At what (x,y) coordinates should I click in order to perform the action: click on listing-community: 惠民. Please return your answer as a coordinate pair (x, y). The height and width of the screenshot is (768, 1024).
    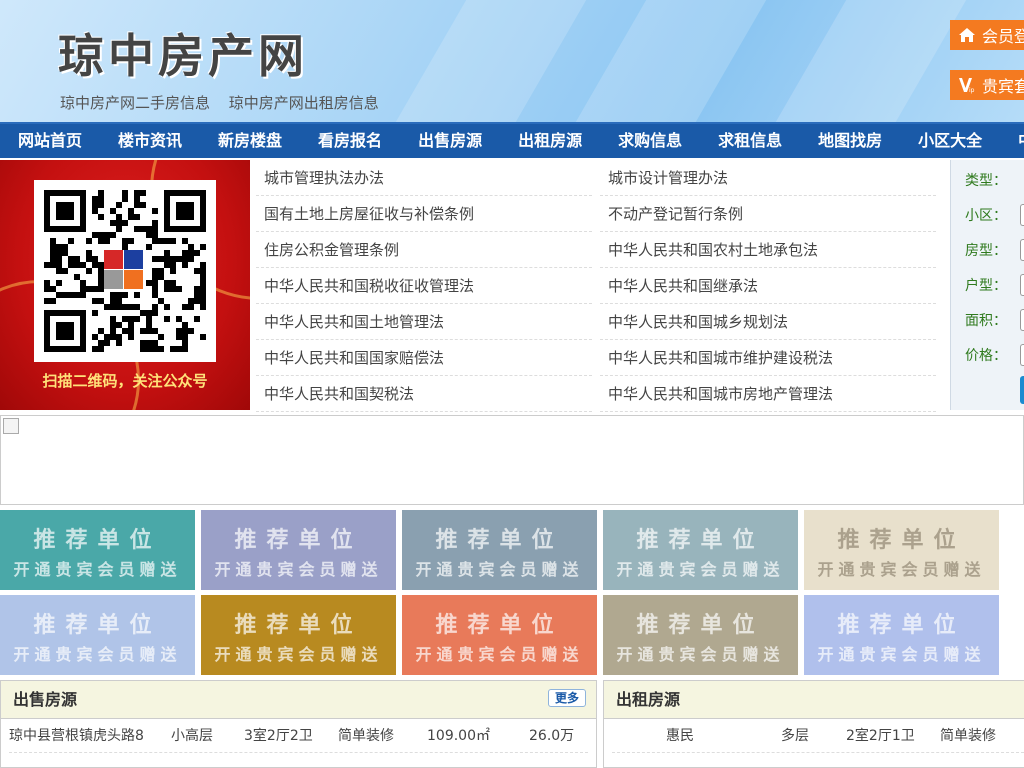
    Looking at the image, I should click on (680, 736).